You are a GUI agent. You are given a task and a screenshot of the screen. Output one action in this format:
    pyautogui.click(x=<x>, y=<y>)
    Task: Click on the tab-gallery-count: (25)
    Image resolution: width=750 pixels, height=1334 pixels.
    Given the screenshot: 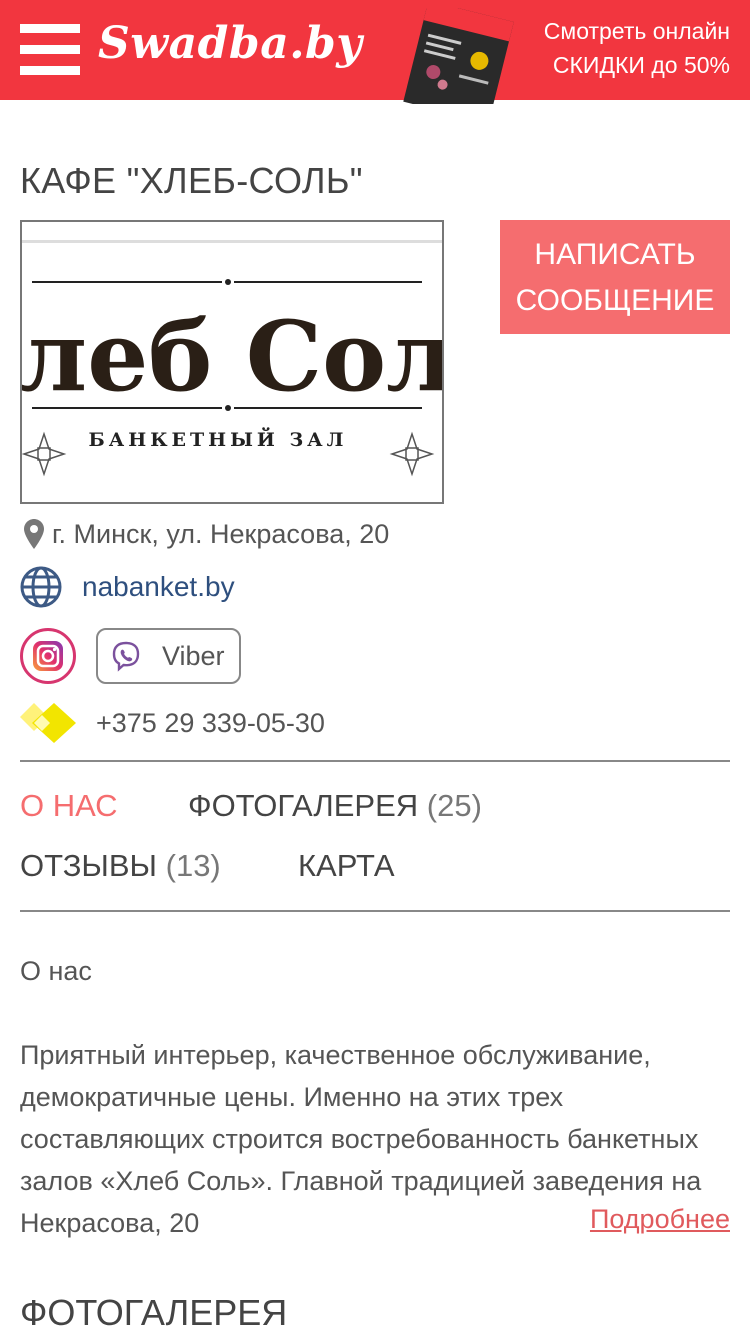 What is the action you would take?
    pyautogui.click(x=454, y=805)
    